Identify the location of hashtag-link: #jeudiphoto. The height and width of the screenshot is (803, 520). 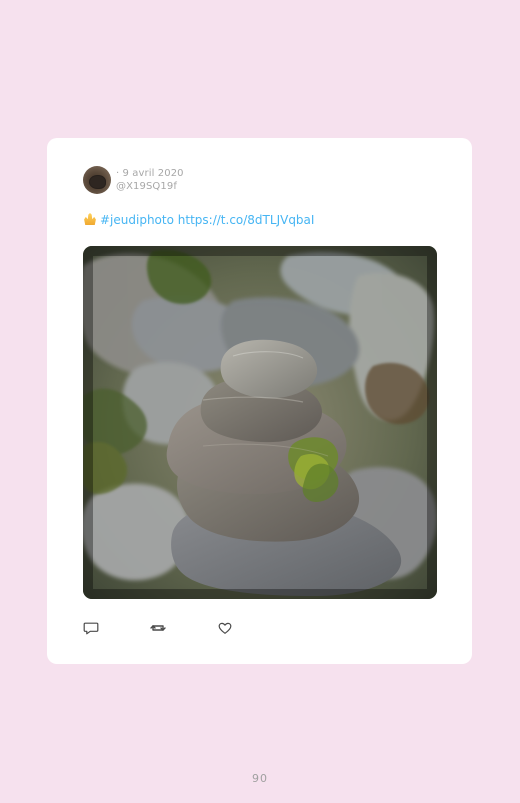
(137, 220).